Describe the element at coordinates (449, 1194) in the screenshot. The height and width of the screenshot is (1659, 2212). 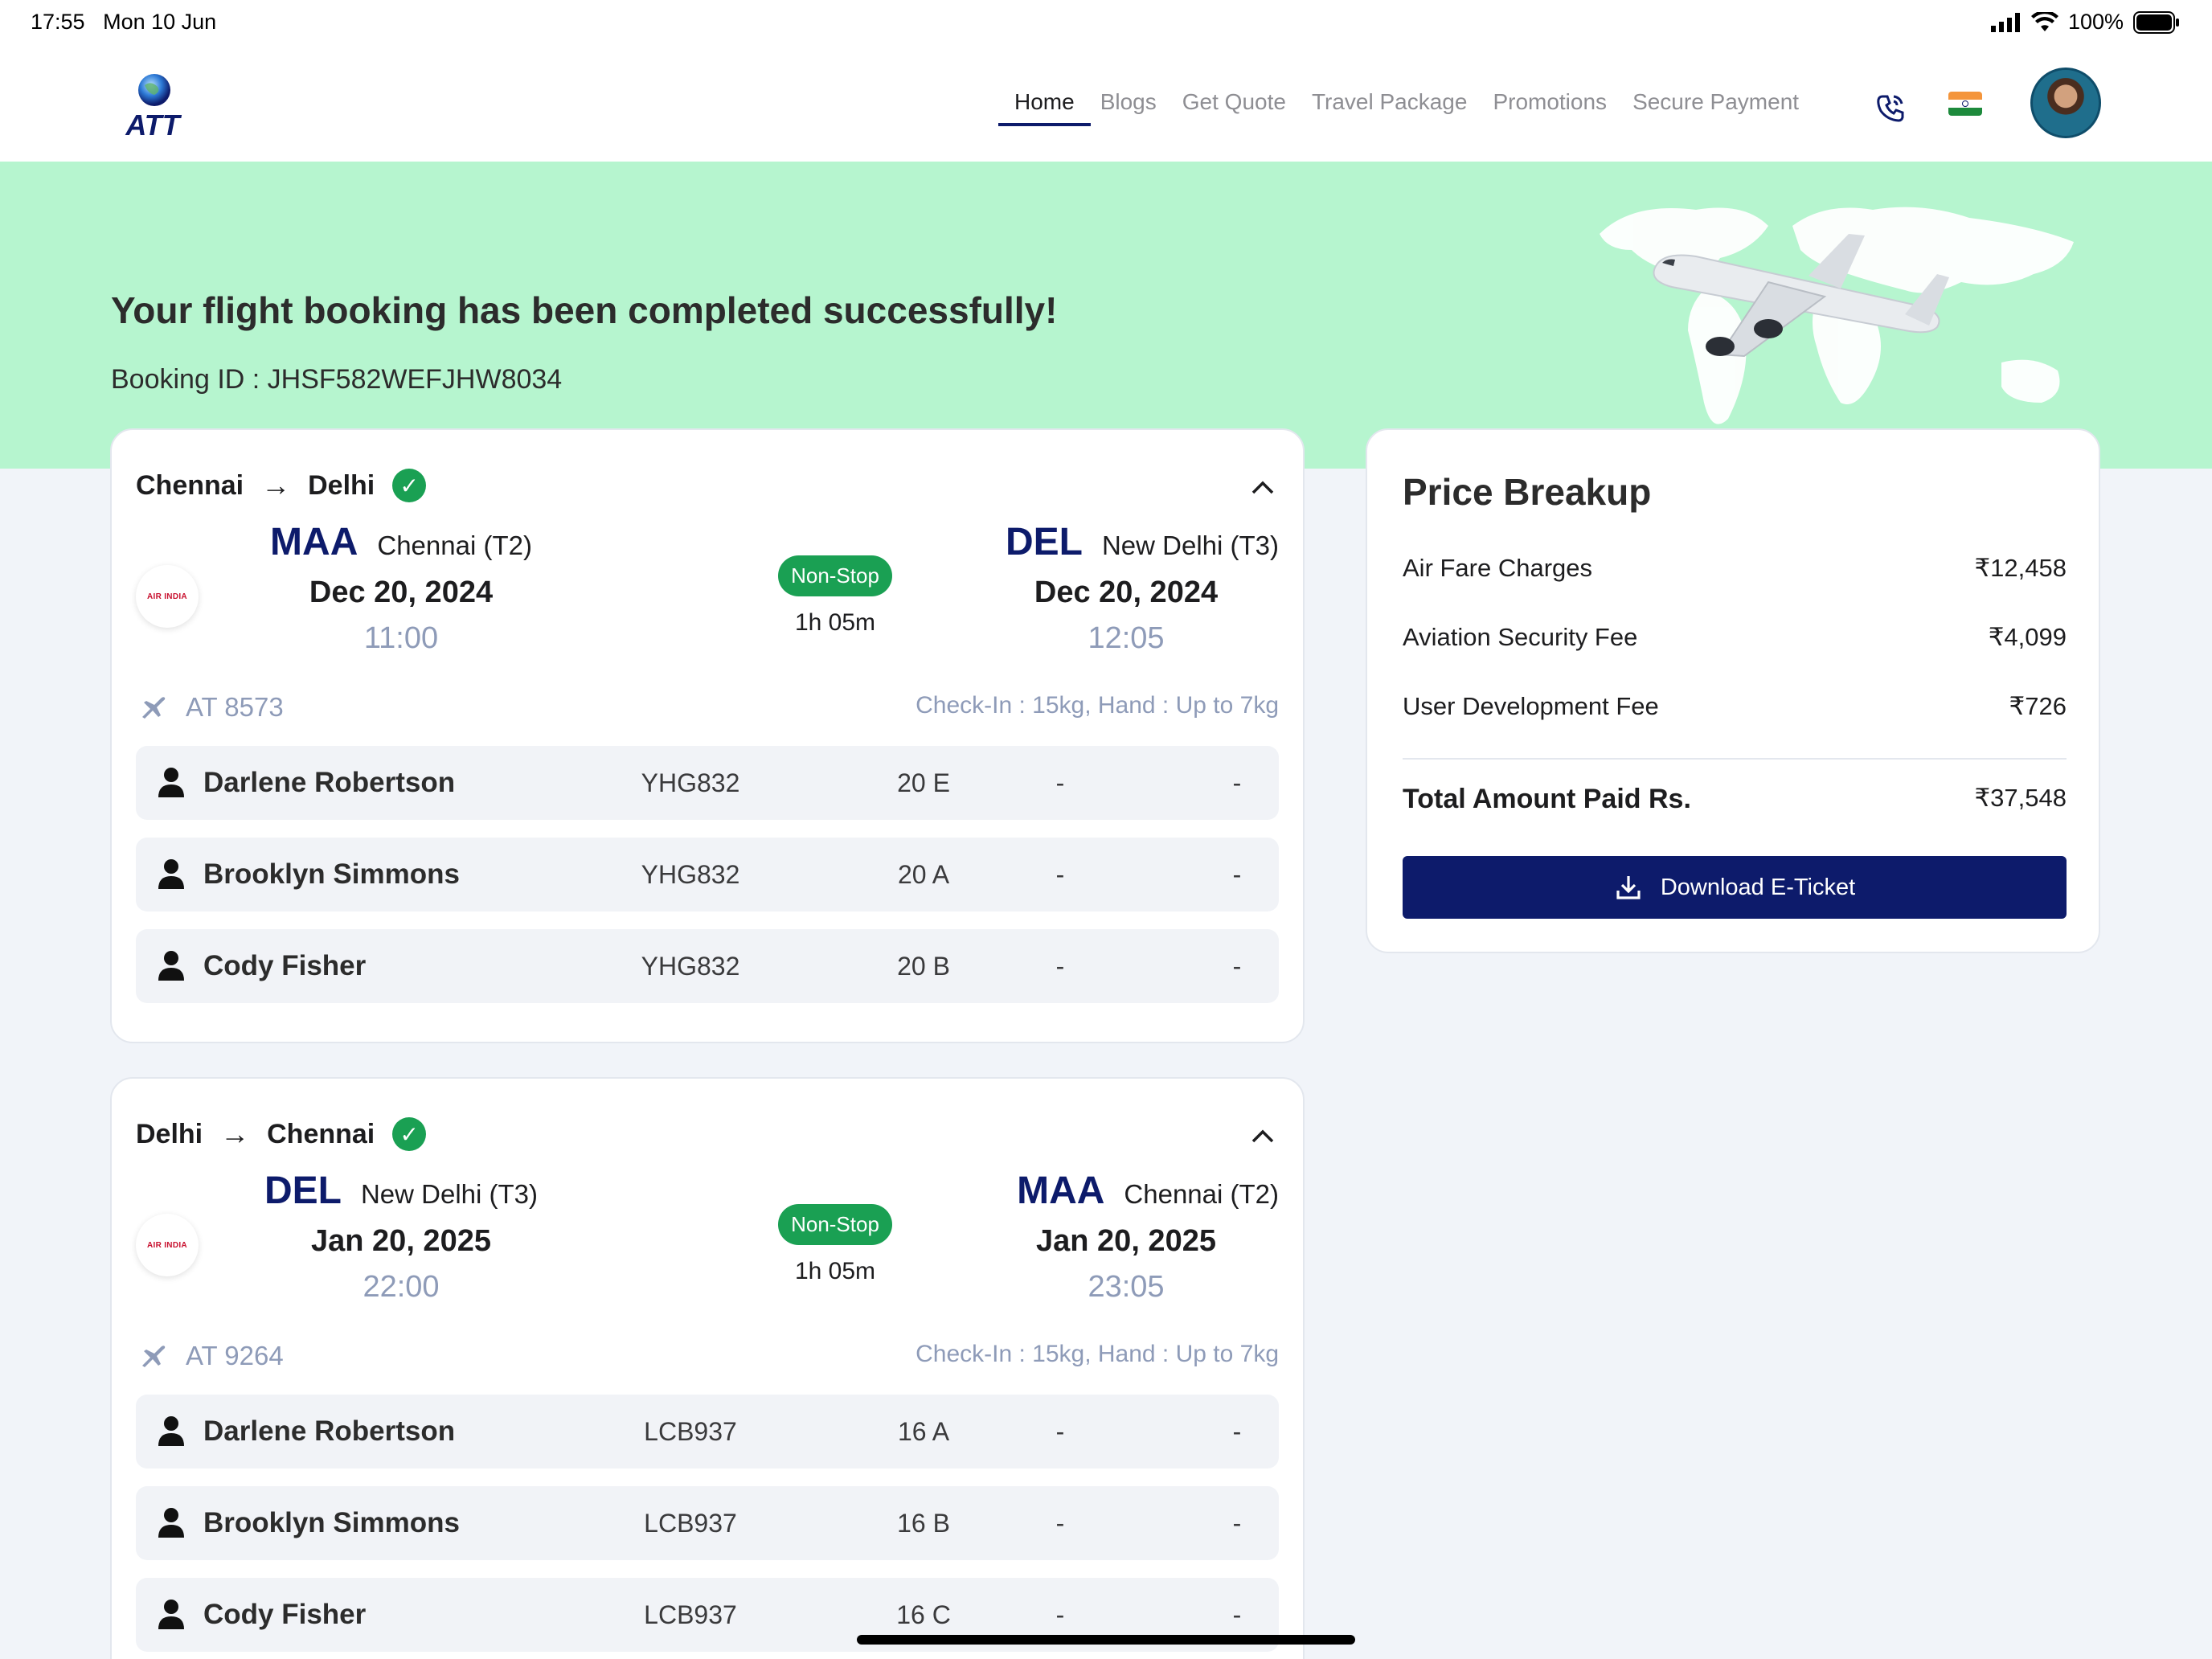
I see `dep-city: New Delhi (T3)` at that location.